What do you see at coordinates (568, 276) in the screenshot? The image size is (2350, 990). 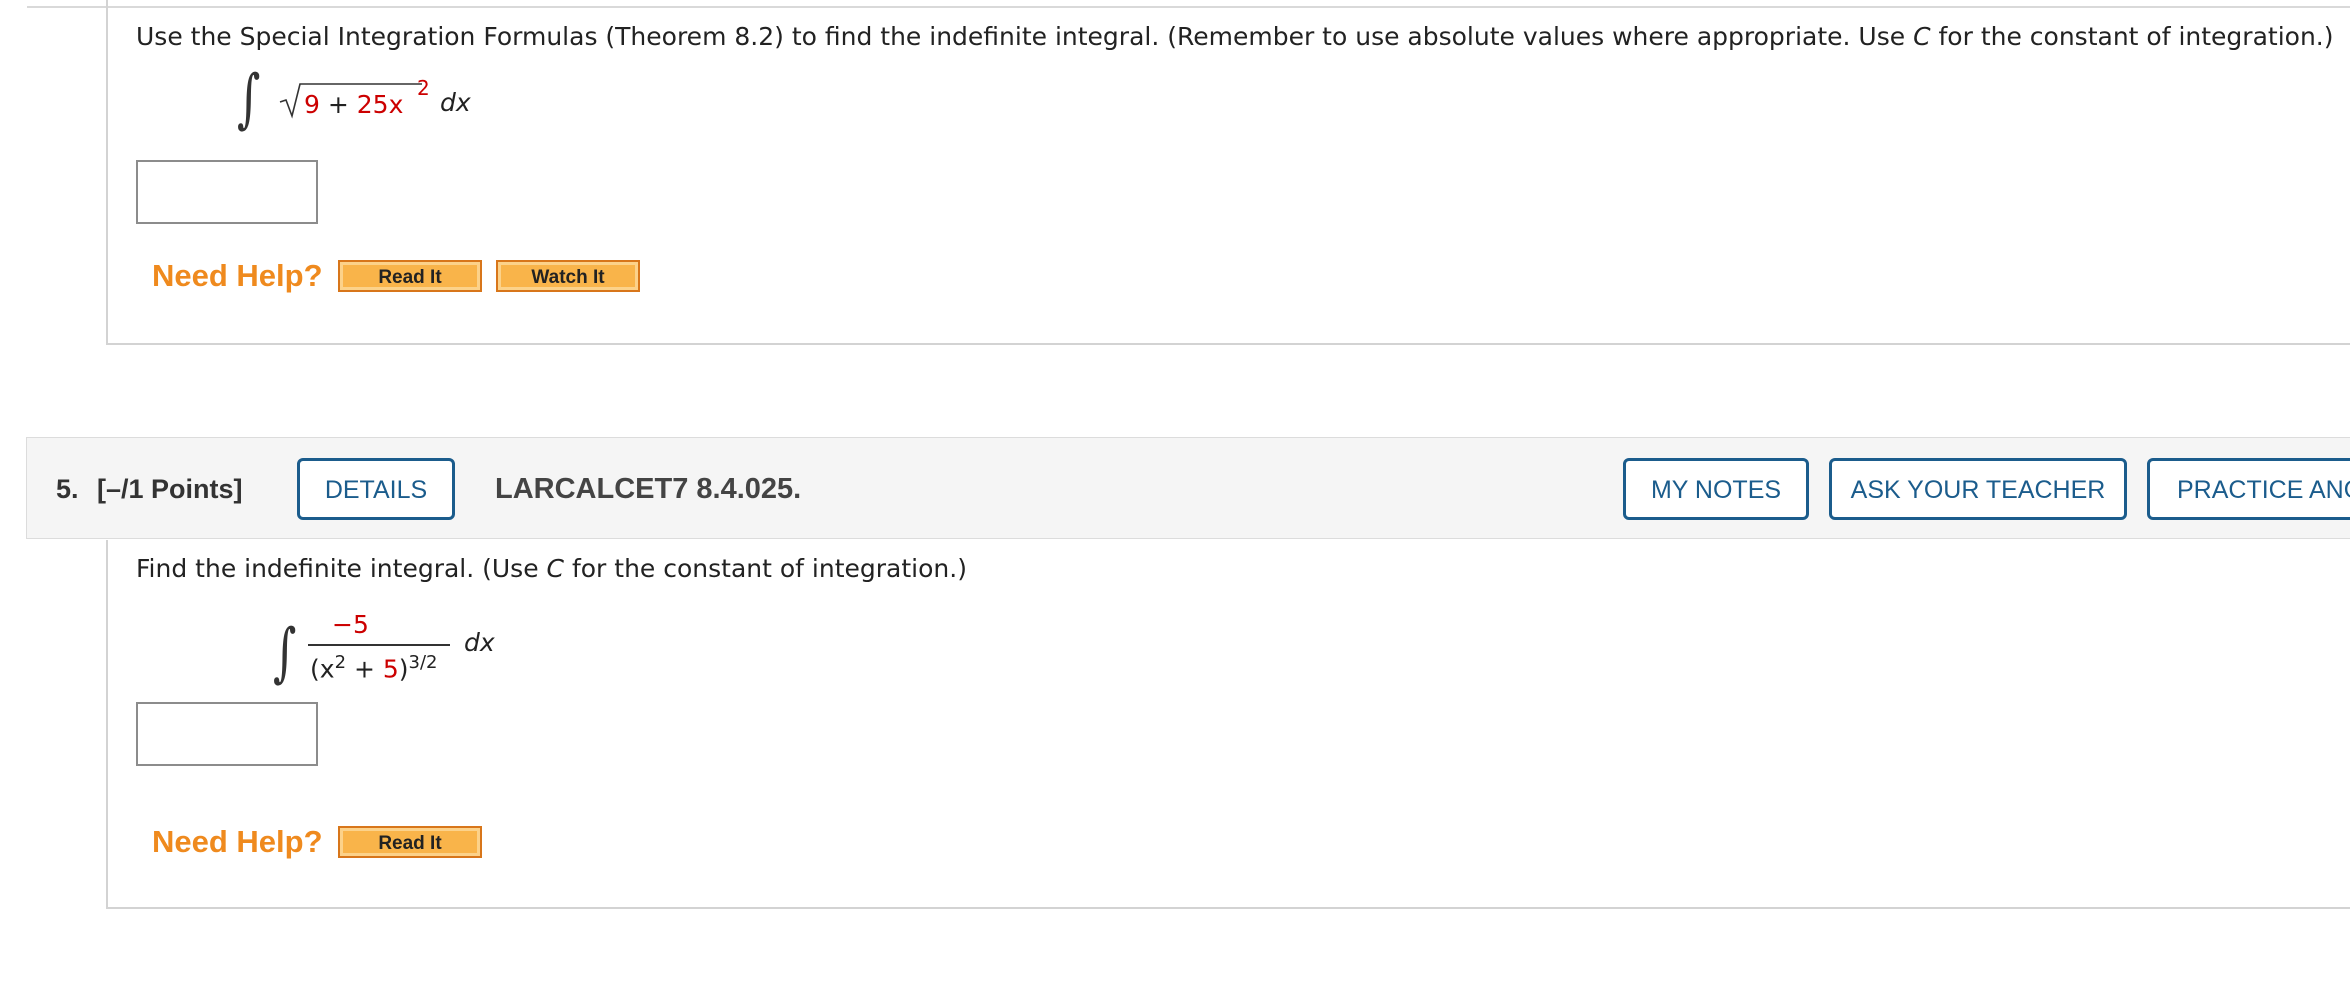 I see `watch-it-button: Watch It` at bounding box center [568, 276].